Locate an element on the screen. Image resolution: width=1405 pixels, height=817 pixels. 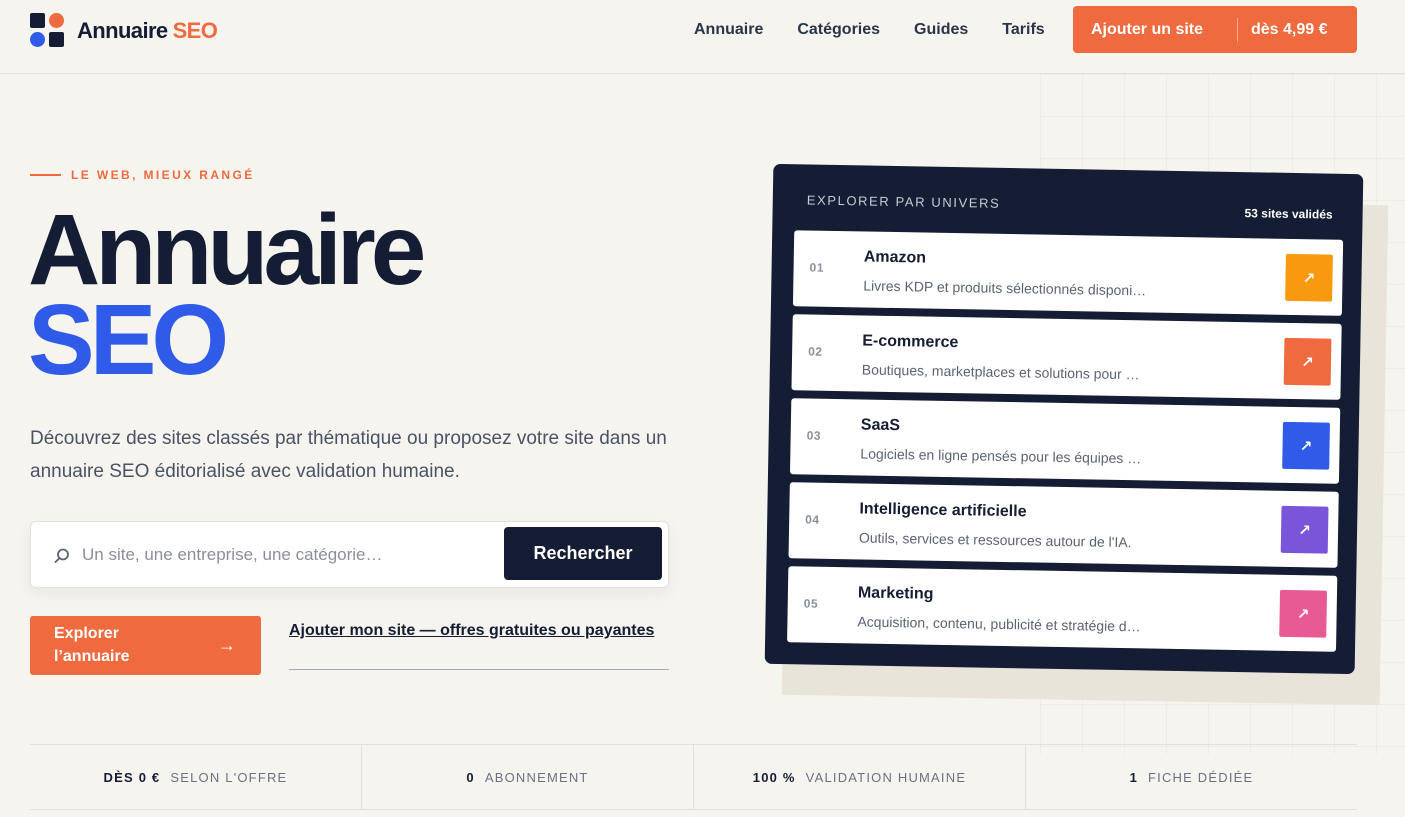
stat-validation: 100 % VALIDATION HUMAINE is located at coordinates (860, 777).